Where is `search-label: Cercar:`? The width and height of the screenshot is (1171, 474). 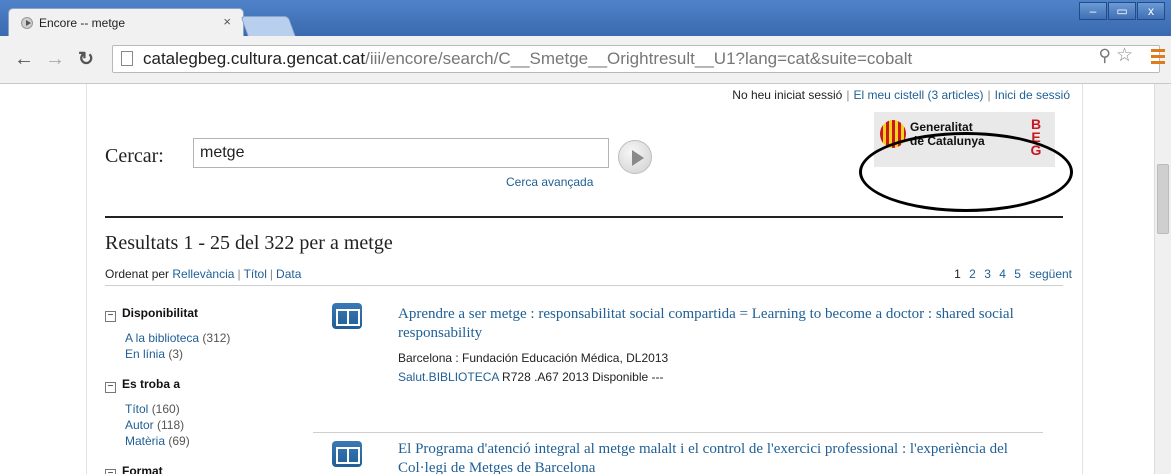 search-label: Cercar: is located at coordinates (134, 156).